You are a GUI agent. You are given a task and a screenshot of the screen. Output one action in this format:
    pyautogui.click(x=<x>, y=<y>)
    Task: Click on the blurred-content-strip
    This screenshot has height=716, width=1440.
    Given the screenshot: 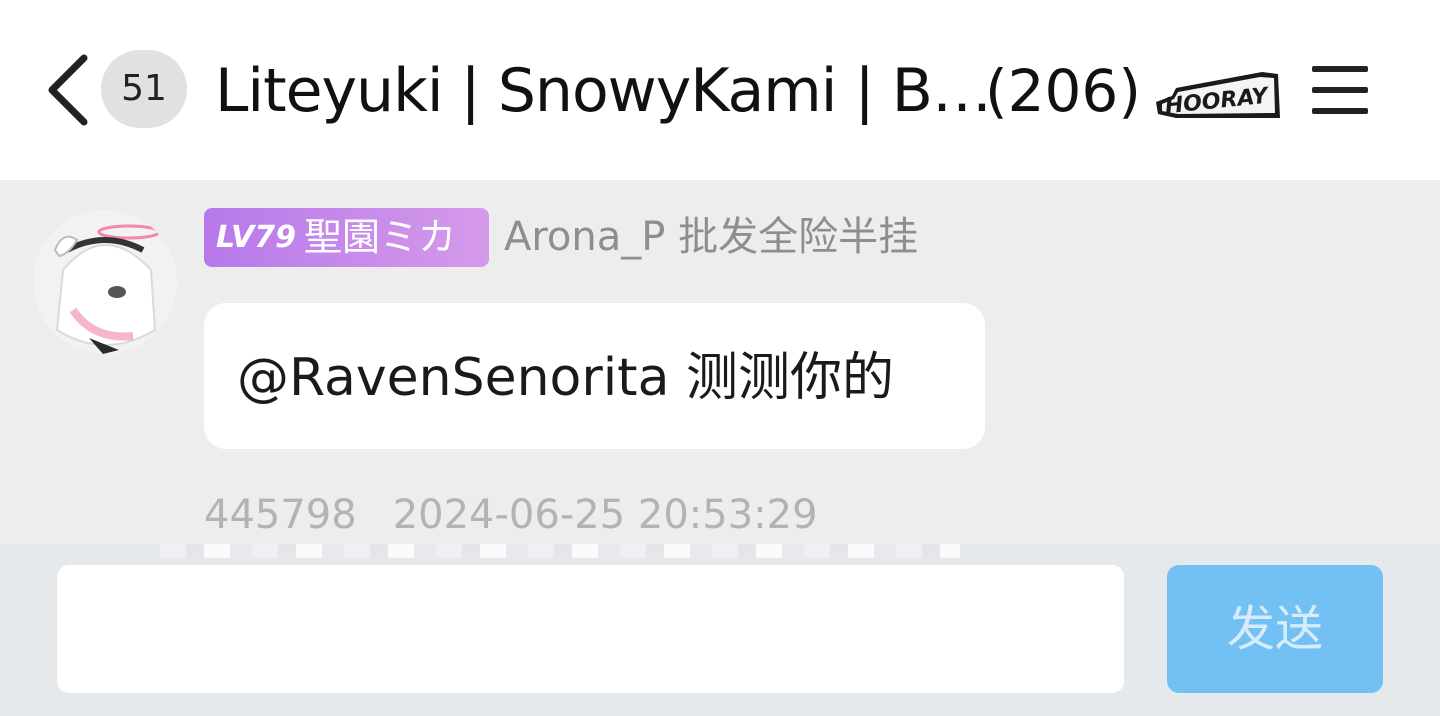 What is the action you would take?
    pyautogui.click(x=560, y=551)
    